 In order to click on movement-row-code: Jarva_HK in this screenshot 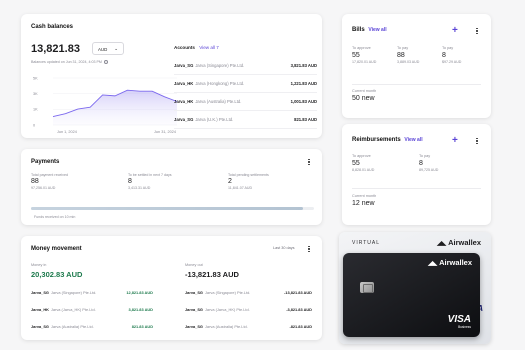, I will do `click(40, 309)`.